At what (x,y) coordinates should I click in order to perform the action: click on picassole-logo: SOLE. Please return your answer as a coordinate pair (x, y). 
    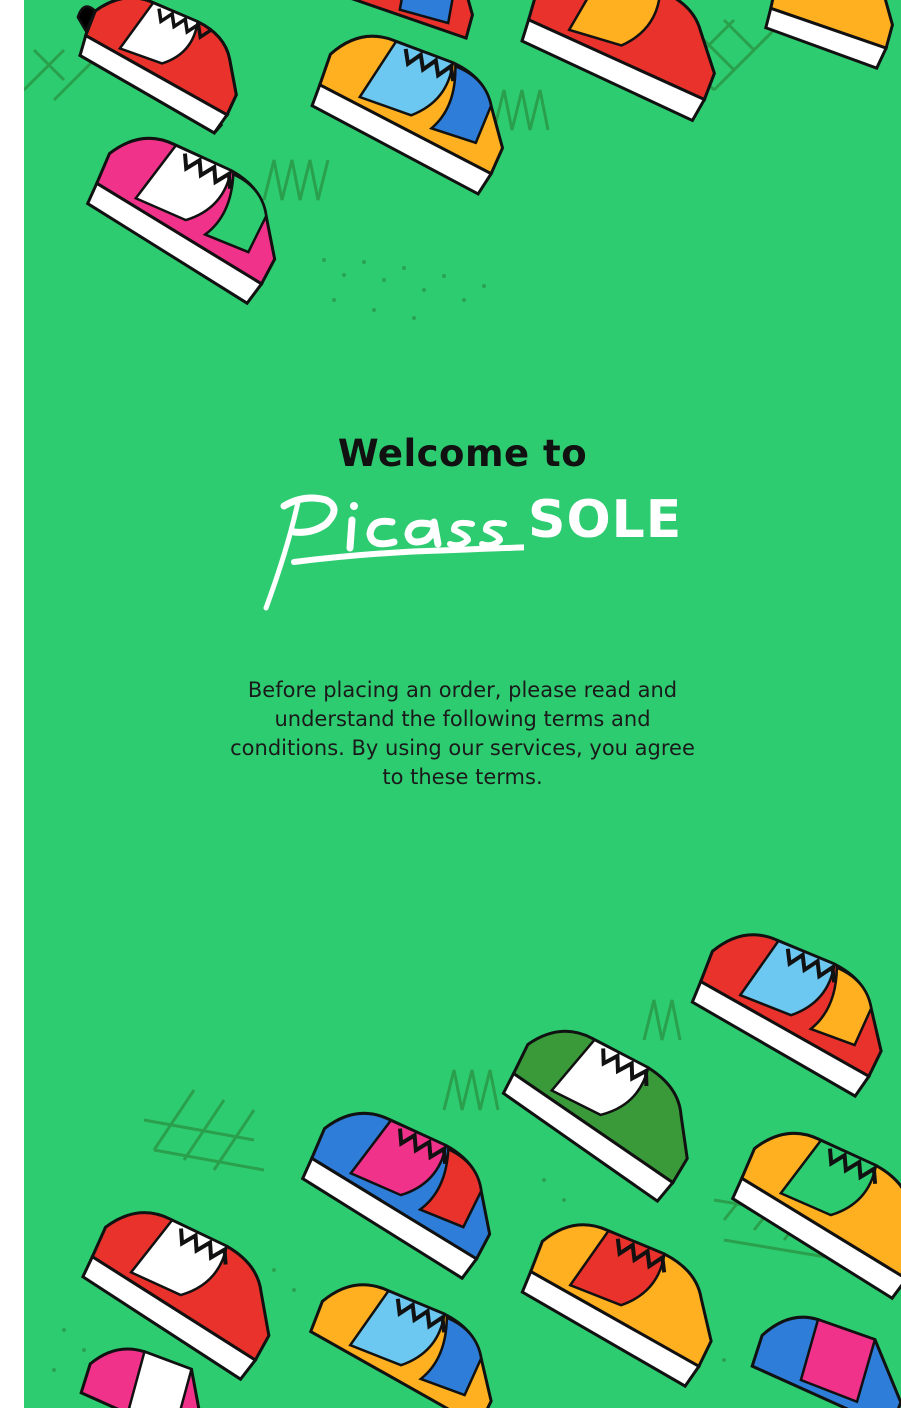
    Looking at the image, I should click on (474, 555).